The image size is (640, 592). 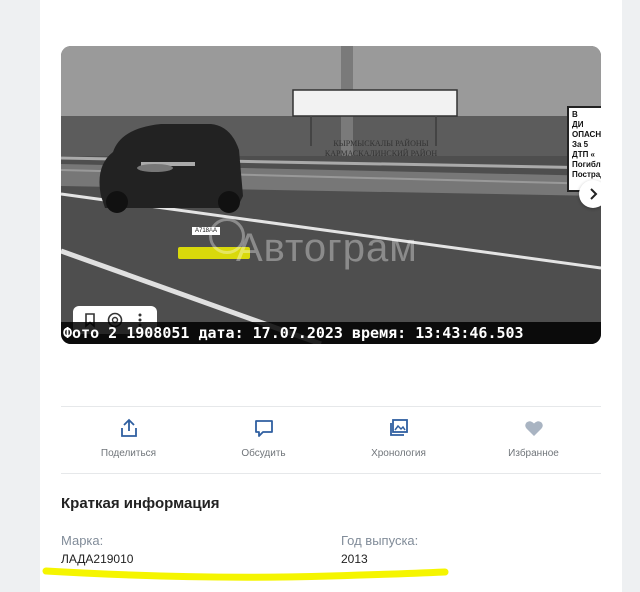 I want to click on next-photo-button, so click(x=590, y=194).